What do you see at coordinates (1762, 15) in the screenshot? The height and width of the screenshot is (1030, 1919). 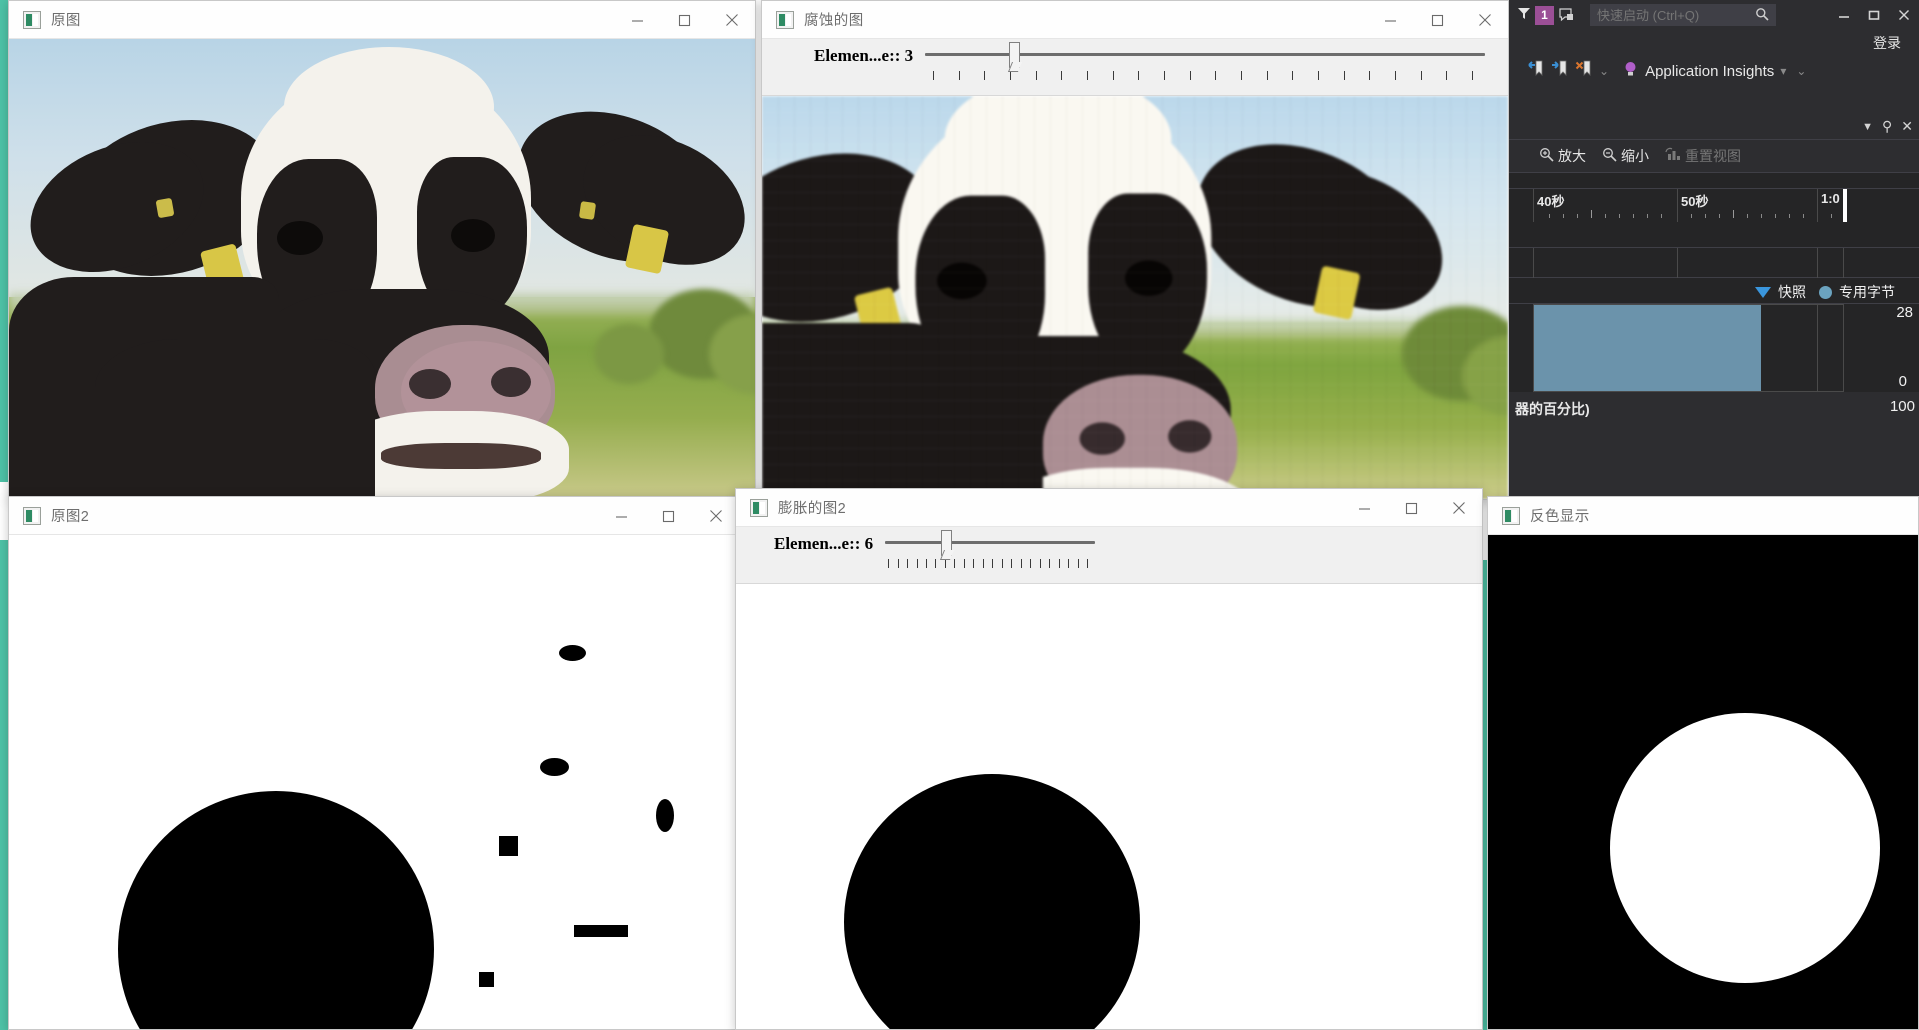 I see `search-icon` at bounding box center [1762, 15].